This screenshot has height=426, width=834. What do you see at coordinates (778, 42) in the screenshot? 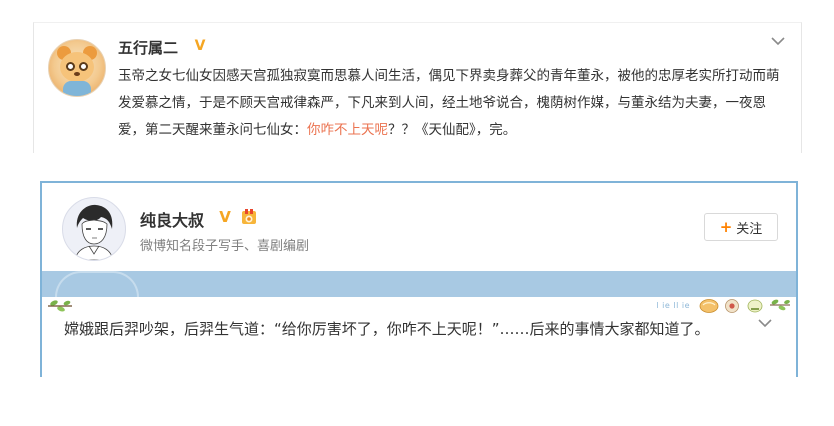
I see `chevron-down-icon` at bounding box center [778, 42].